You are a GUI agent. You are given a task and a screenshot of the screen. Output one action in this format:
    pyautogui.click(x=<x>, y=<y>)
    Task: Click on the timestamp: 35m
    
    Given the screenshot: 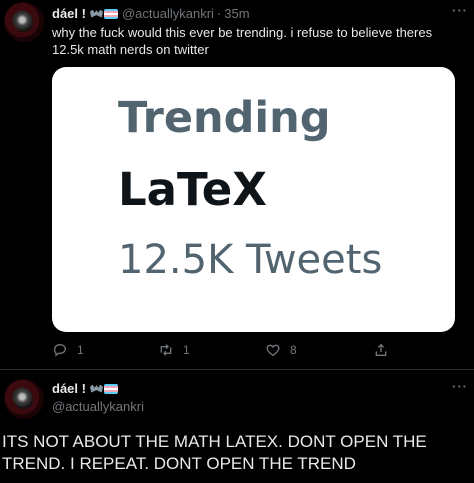 What is the action you would take?
    pyautogui.click(x=236, y=13)
    